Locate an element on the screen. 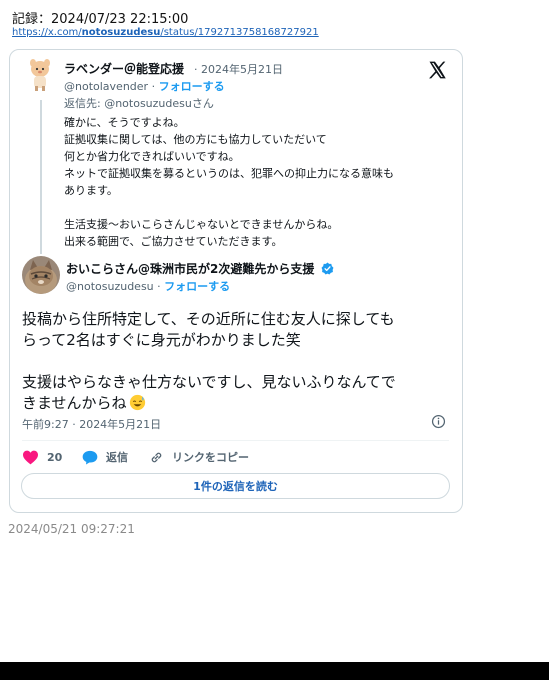 Image resolution: width=549 pixels, height=680 pixels. main-timestamp: 午前9:27 · 2024年5月21日 is located at coordinates (91, 424).